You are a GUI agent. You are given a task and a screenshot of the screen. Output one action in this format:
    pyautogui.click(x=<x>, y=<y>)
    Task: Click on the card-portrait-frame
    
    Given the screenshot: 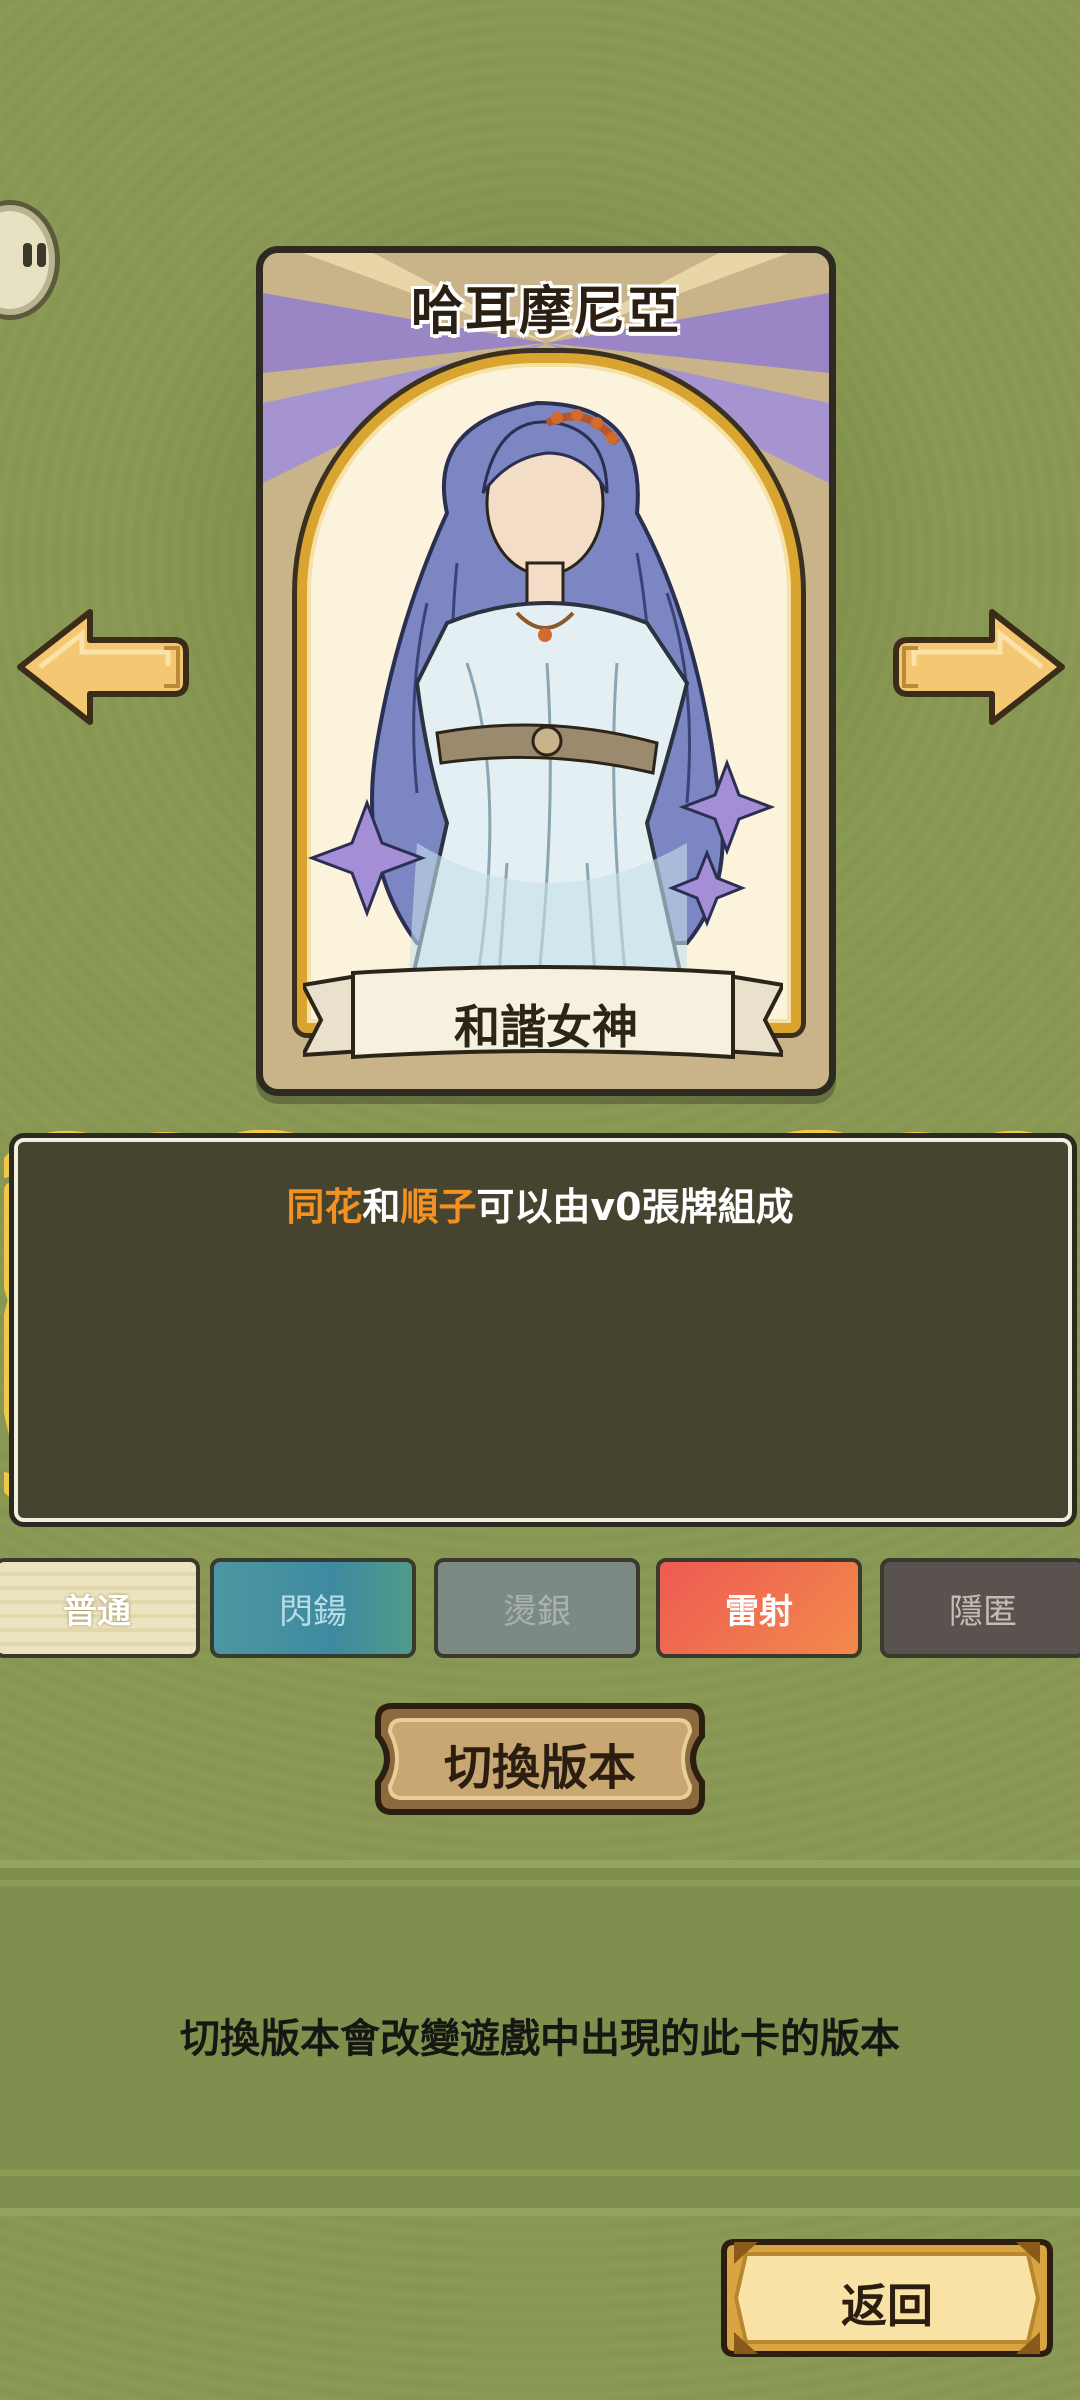 What is the action you would take?
    pyautogui.click(x=549, y=693)
    